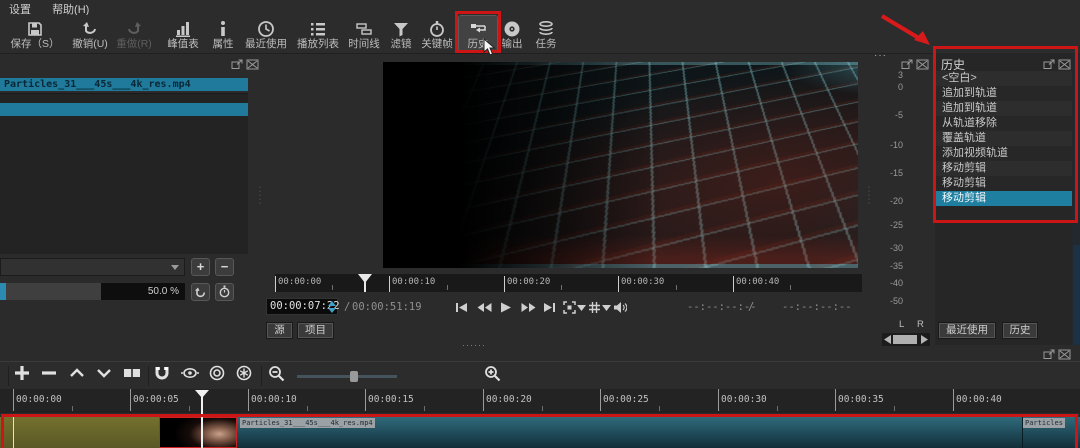 Image resolution: width=1080 pixels, height=448 pixels. Describe the element at coordinates (896, 145) in the screenshot. I see `db-scale-label: -10` at that location.